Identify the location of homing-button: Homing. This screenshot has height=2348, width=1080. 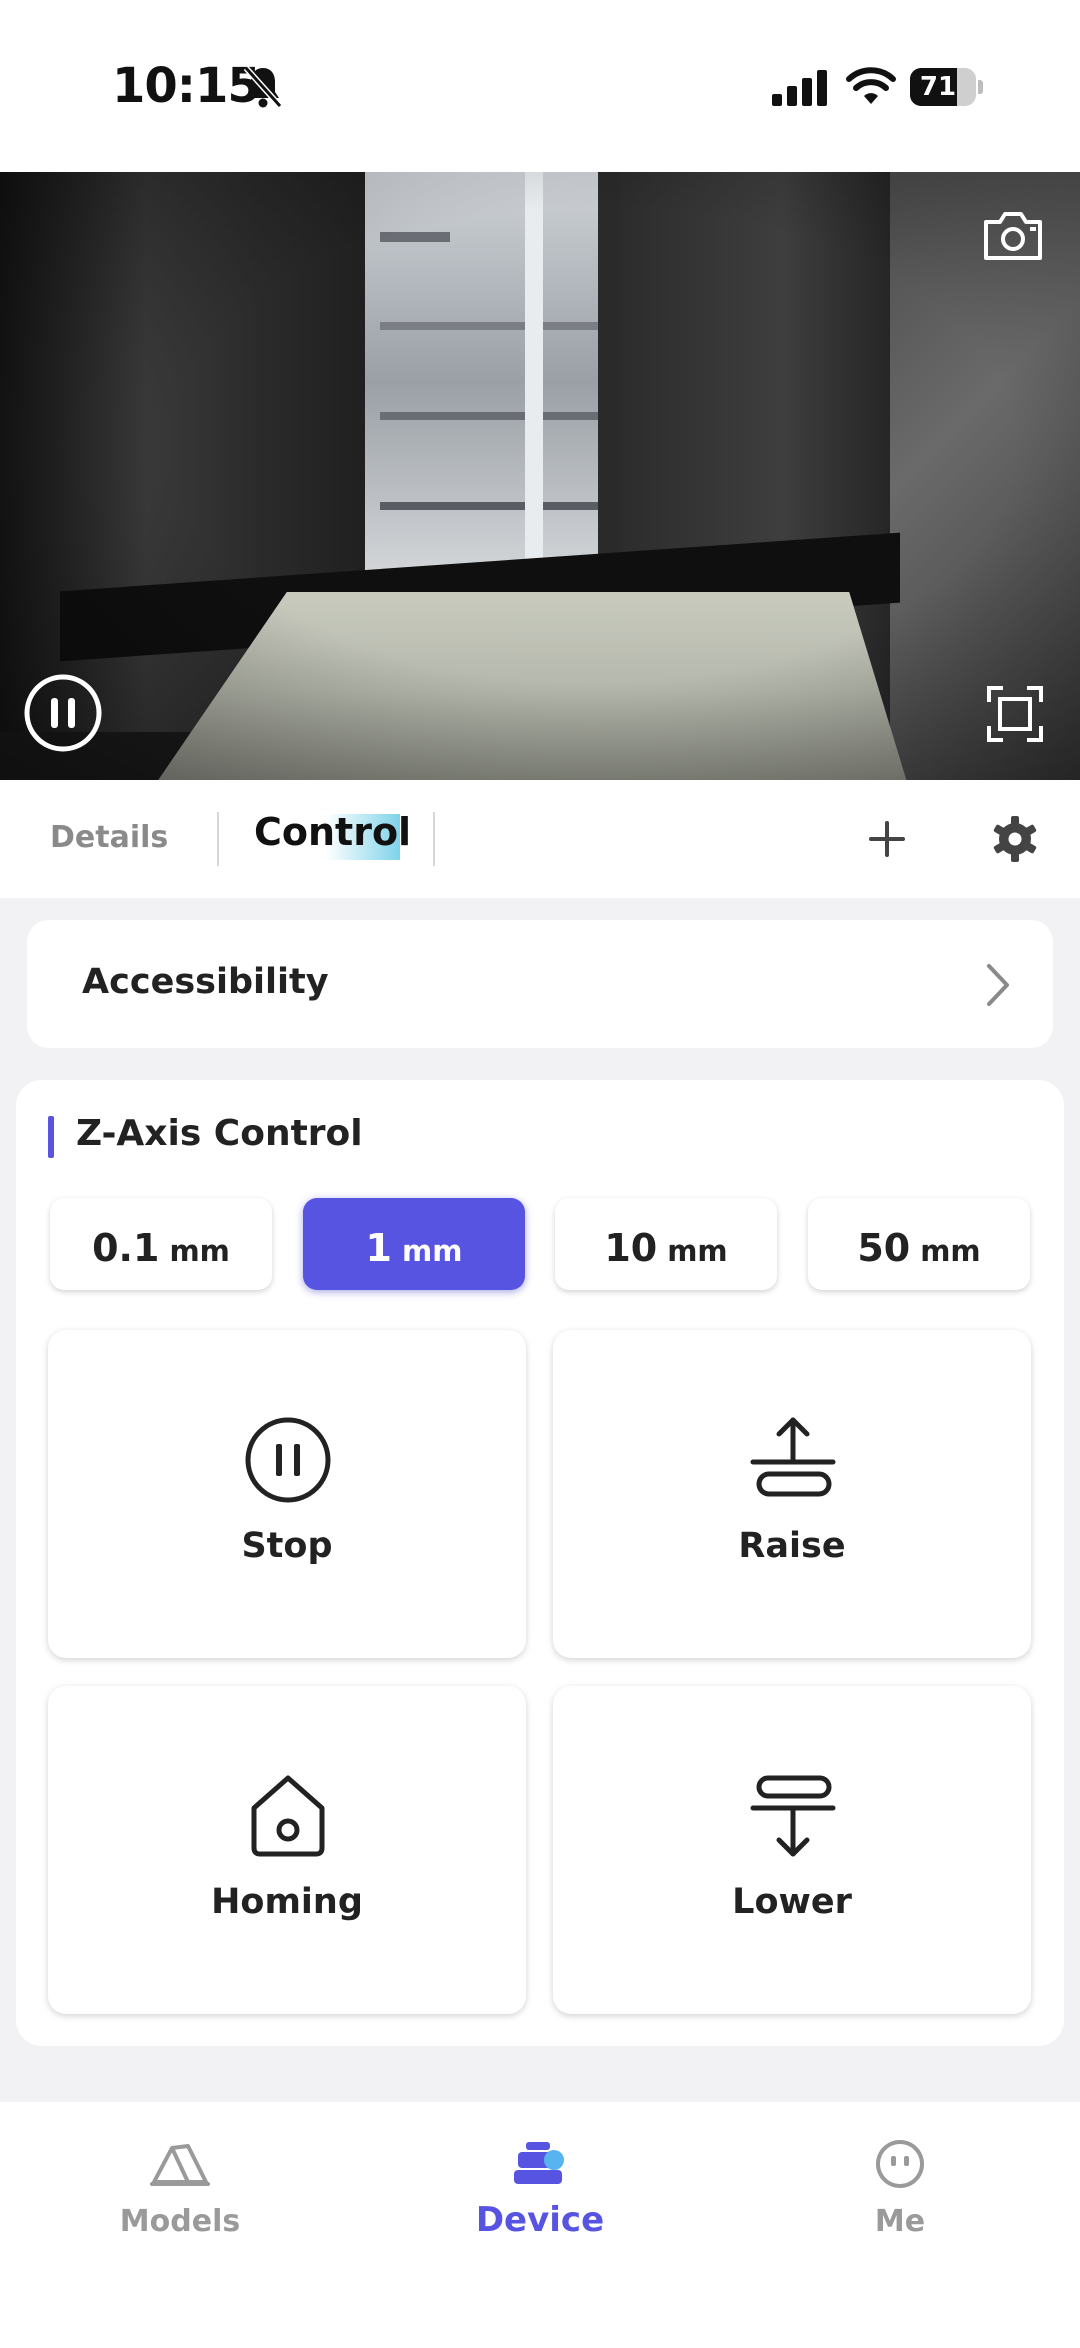
(287, 1850).